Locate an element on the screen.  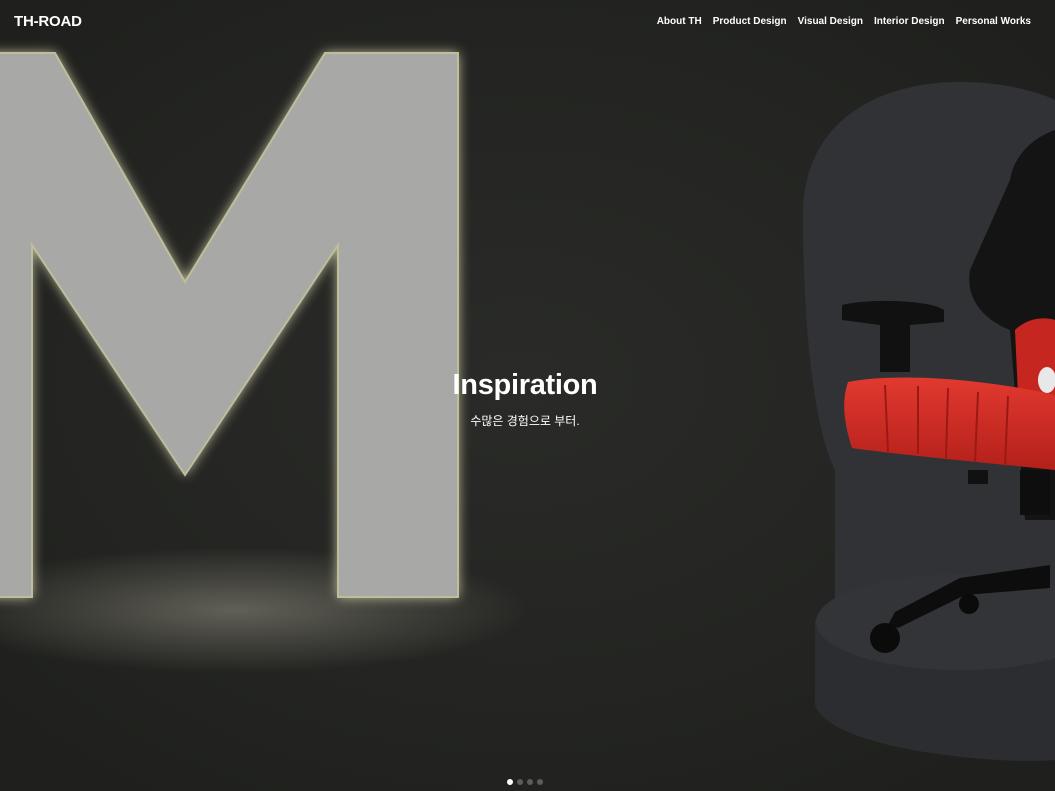
nav-item-about-th: About TH is located at coordinates (679, 21).